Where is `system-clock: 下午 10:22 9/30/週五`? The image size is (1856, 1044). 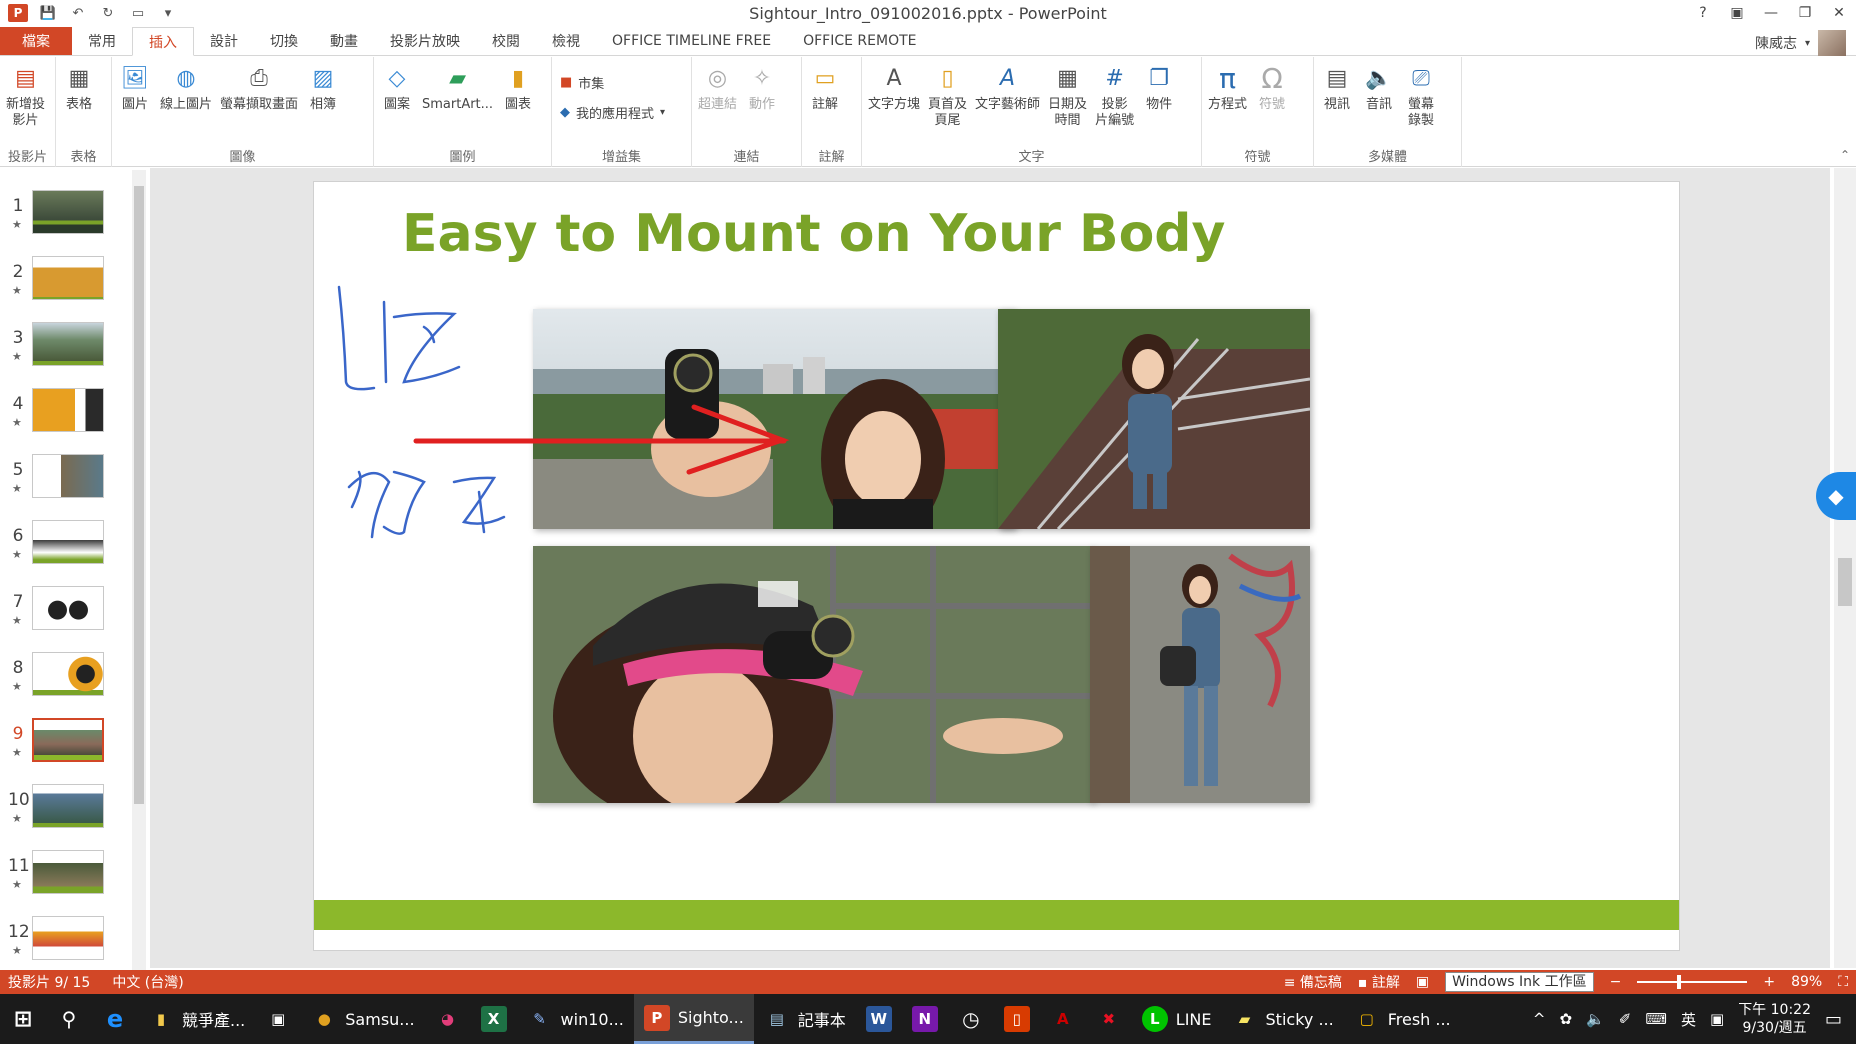
system-clock: 下午 10:22 9/30/週五 is located at coordinates (1774, 1019).